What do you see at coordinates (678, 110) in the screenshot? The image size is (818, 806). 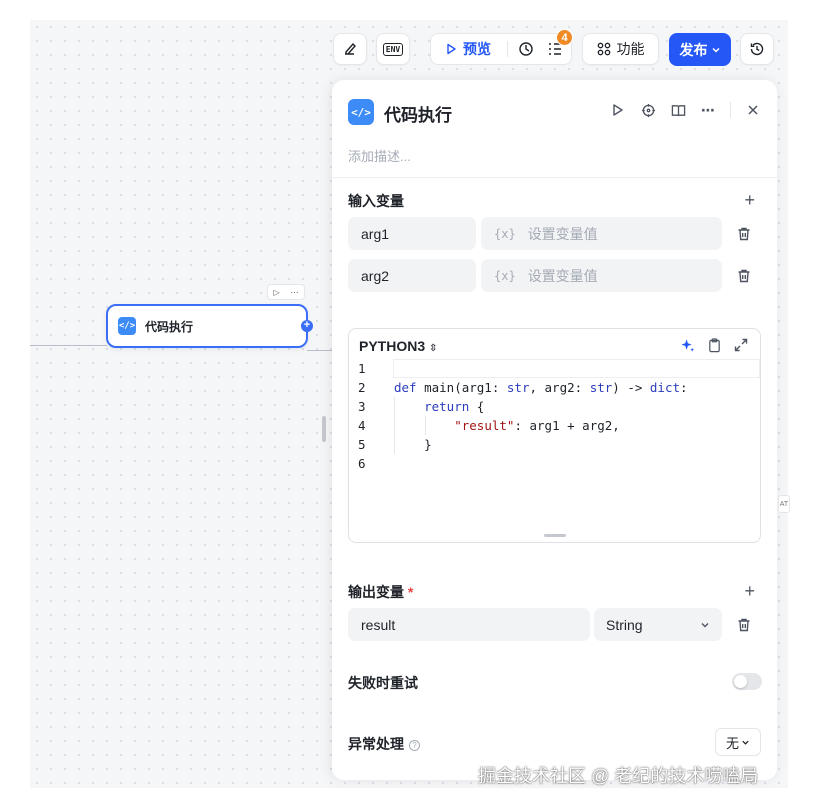 I see `book-icon` at bounding box center [678, 110].